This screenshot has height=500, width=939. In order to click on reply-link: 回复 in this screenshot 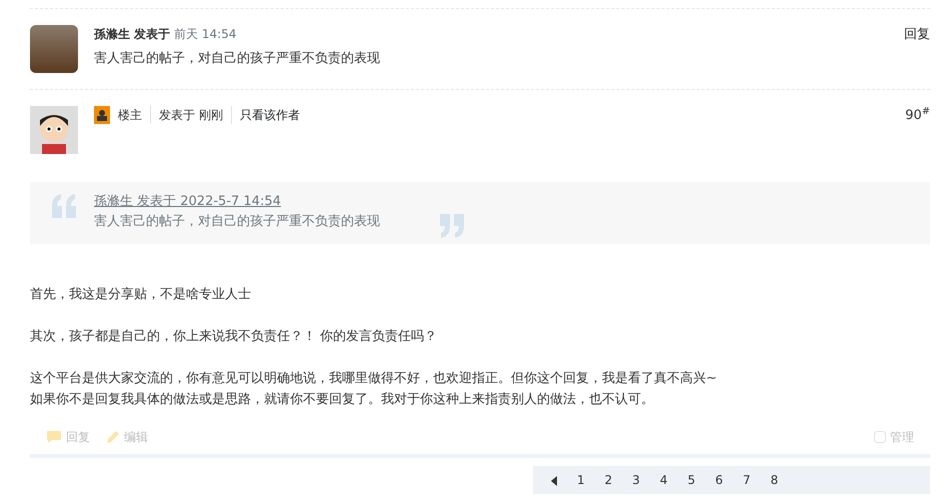, I will do `click(917, 34)`.